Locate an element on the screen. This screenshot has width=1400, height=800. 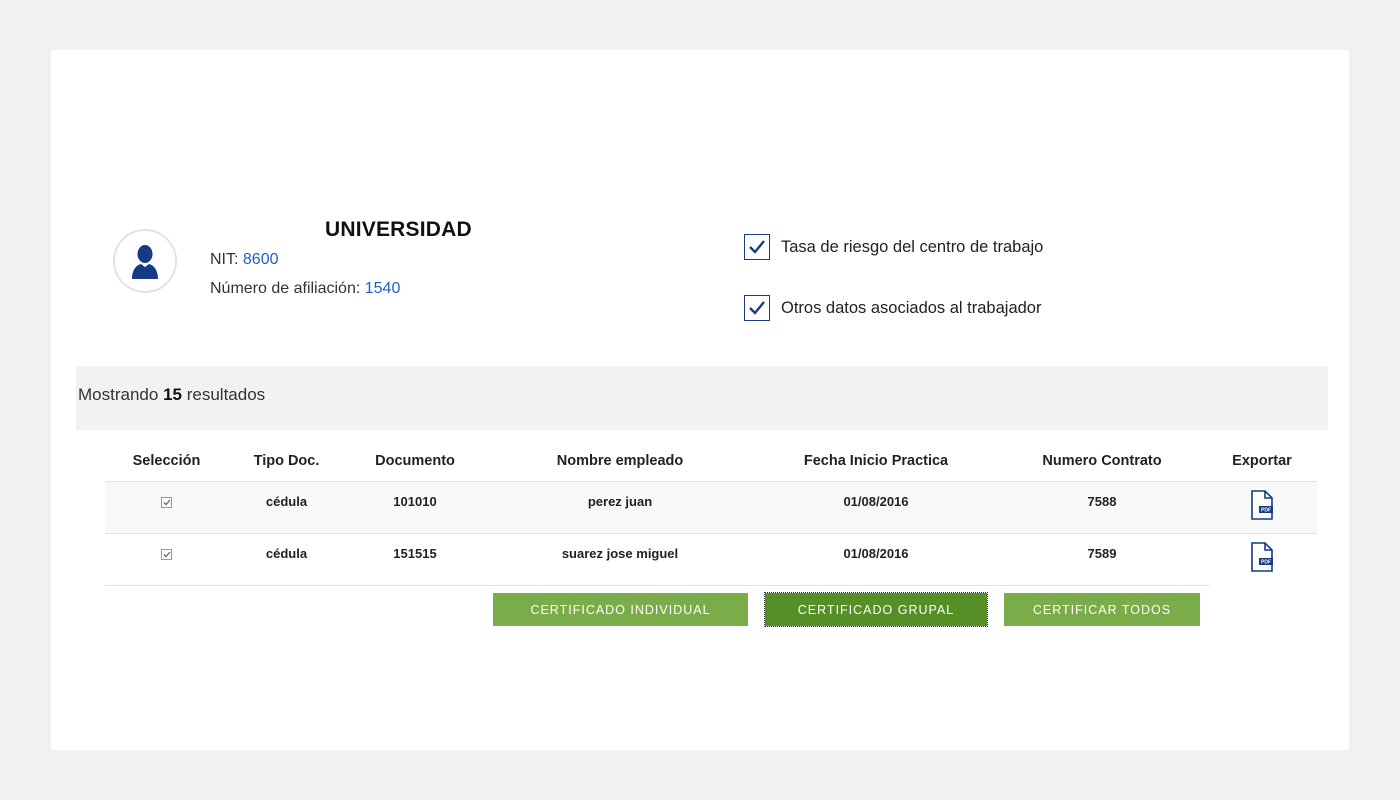
header-exportar: Exportar is located at coordinates (1262, 460).